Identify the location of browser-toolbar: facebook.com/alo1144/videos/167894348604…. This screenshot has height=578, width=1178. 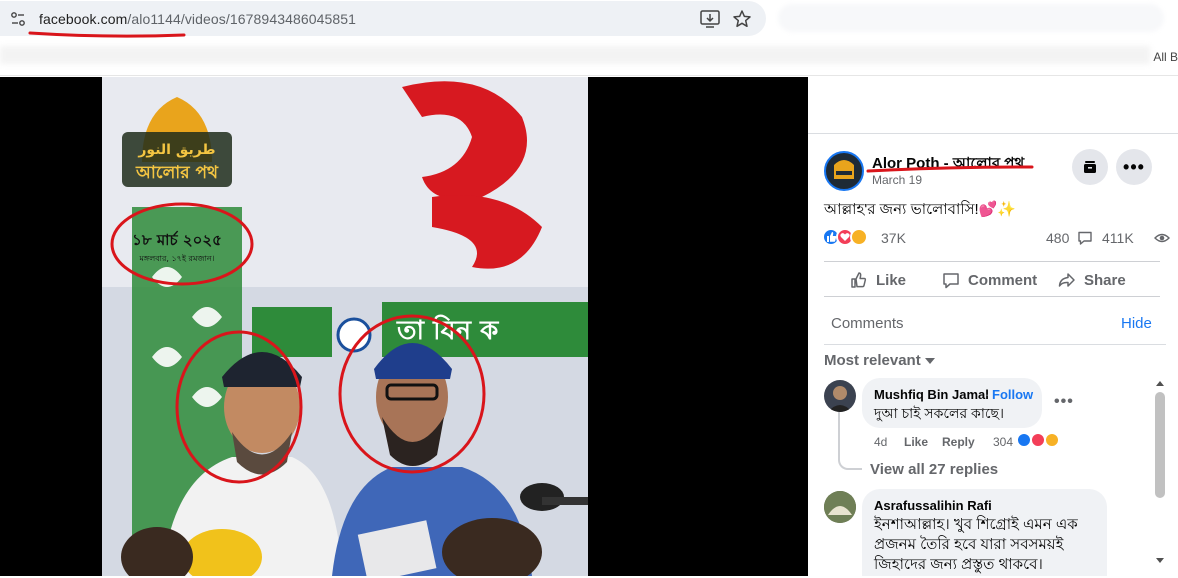
(589, 19).